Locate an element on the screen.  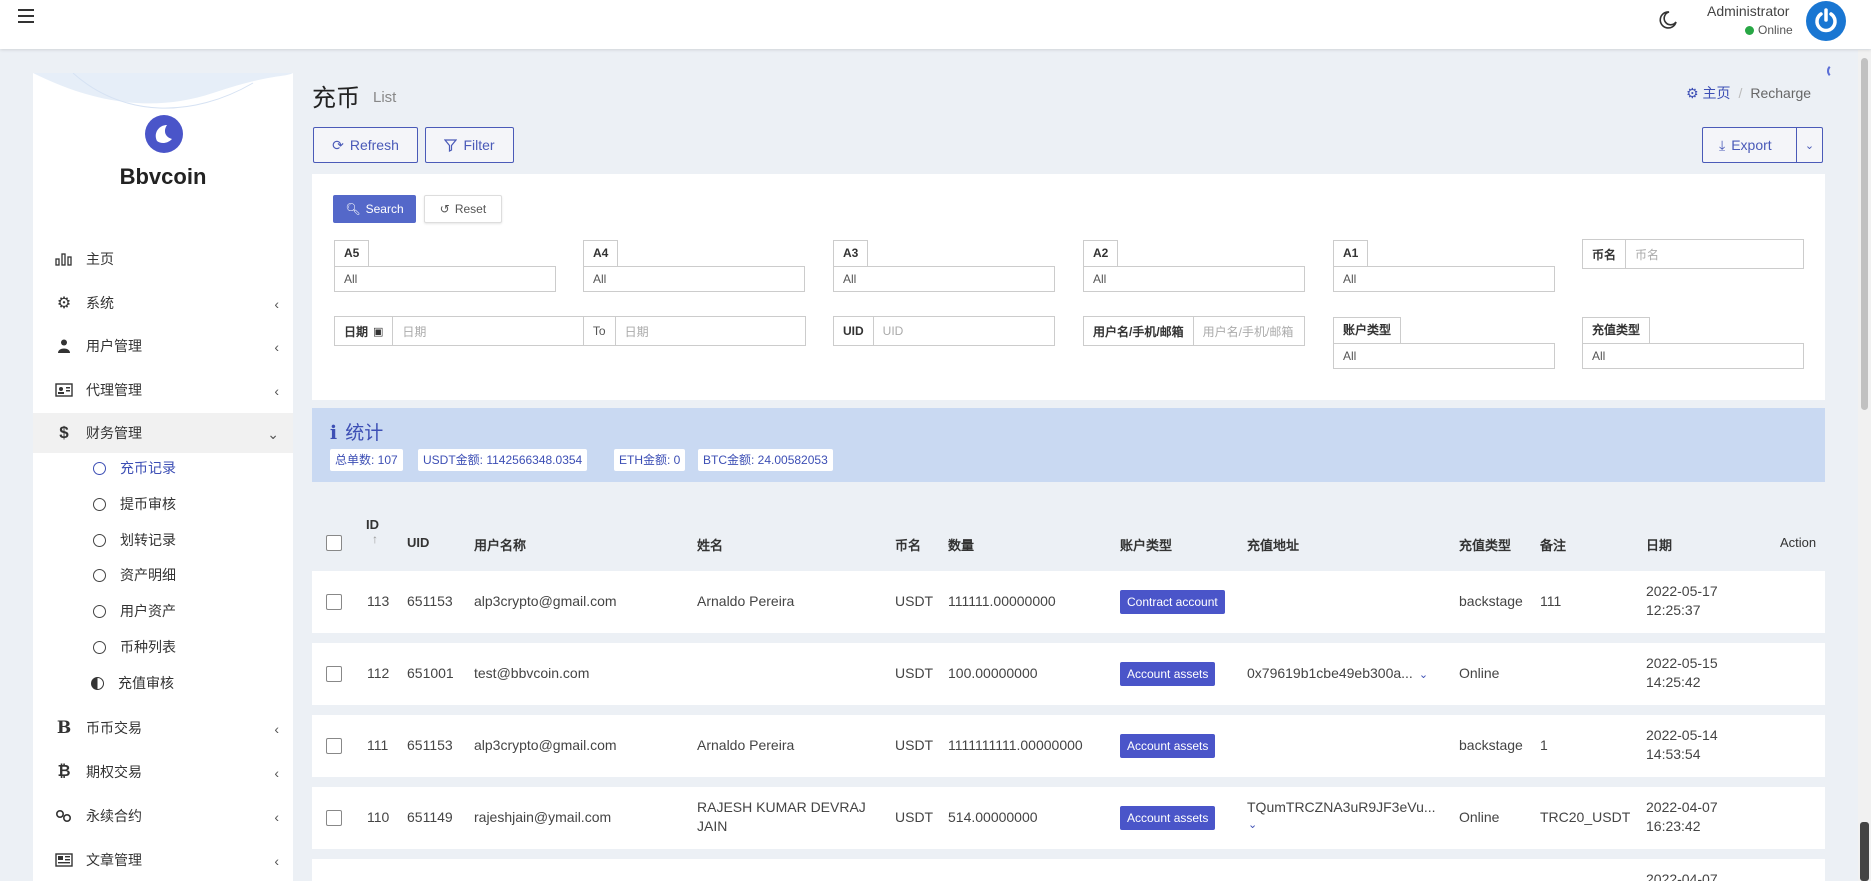
filter-recharge-type-label: 充值类型 is located at coordinates (1616, 330).